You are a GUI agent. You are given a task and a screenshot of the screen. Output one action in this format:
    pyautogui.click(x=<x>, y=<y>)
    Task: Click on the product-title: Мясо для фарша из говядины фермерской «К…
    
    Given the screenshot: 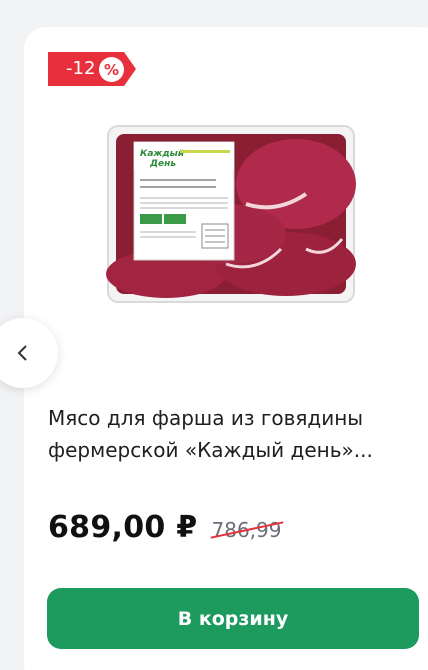 What is the action you would take?
    pyautogui.click(x=228, y=434)
    